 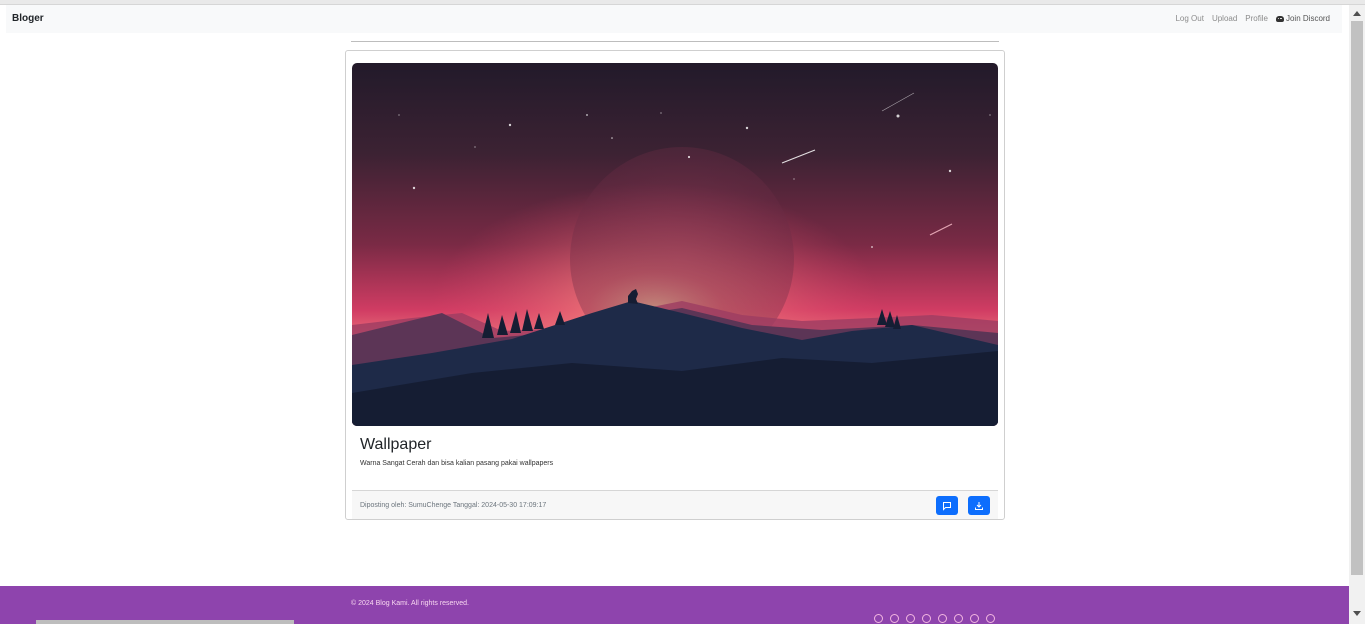 I want to click on comment-icon, so click(x=947, y=506).